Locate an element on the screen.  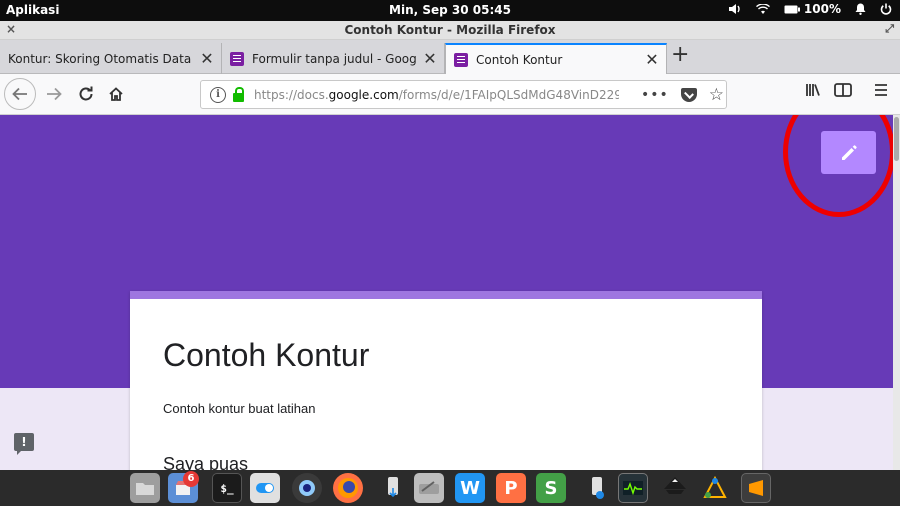
tab-formulir-tanpa-judul: Formulir tanpa judul - Google Fo ✕ is located at coordinates (333, 58).